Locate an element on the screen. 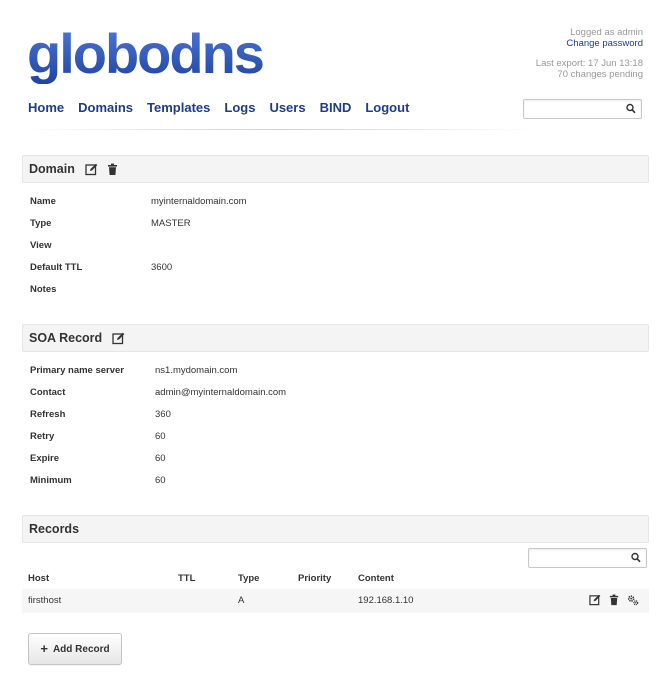 The width and height of the screenshot is (667, 673). records-title: Records is located at coordinates (54, 529).